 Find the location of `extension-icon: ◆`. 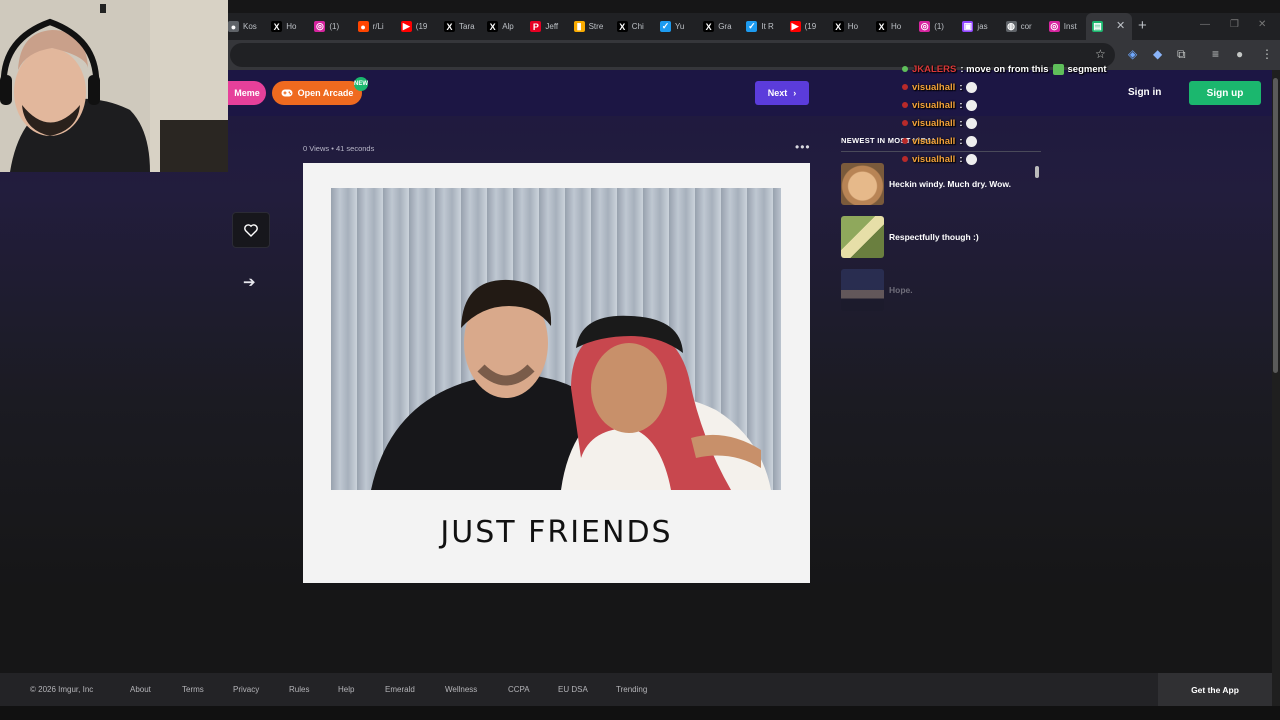

extension-icon: ◆ is located at coordinates (1157, 54).